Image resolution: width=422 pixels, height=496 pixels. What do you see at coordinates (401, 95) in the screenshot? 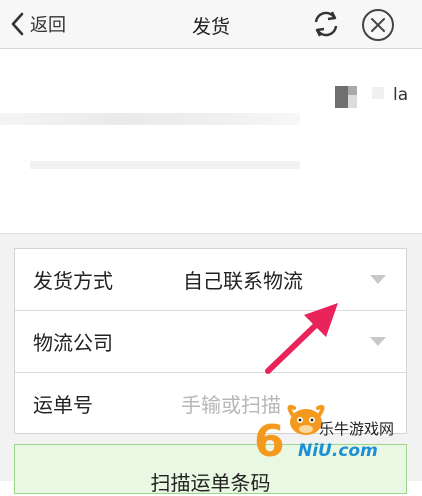
I see `partial-info-text: la` at bounding box center [401, 95].